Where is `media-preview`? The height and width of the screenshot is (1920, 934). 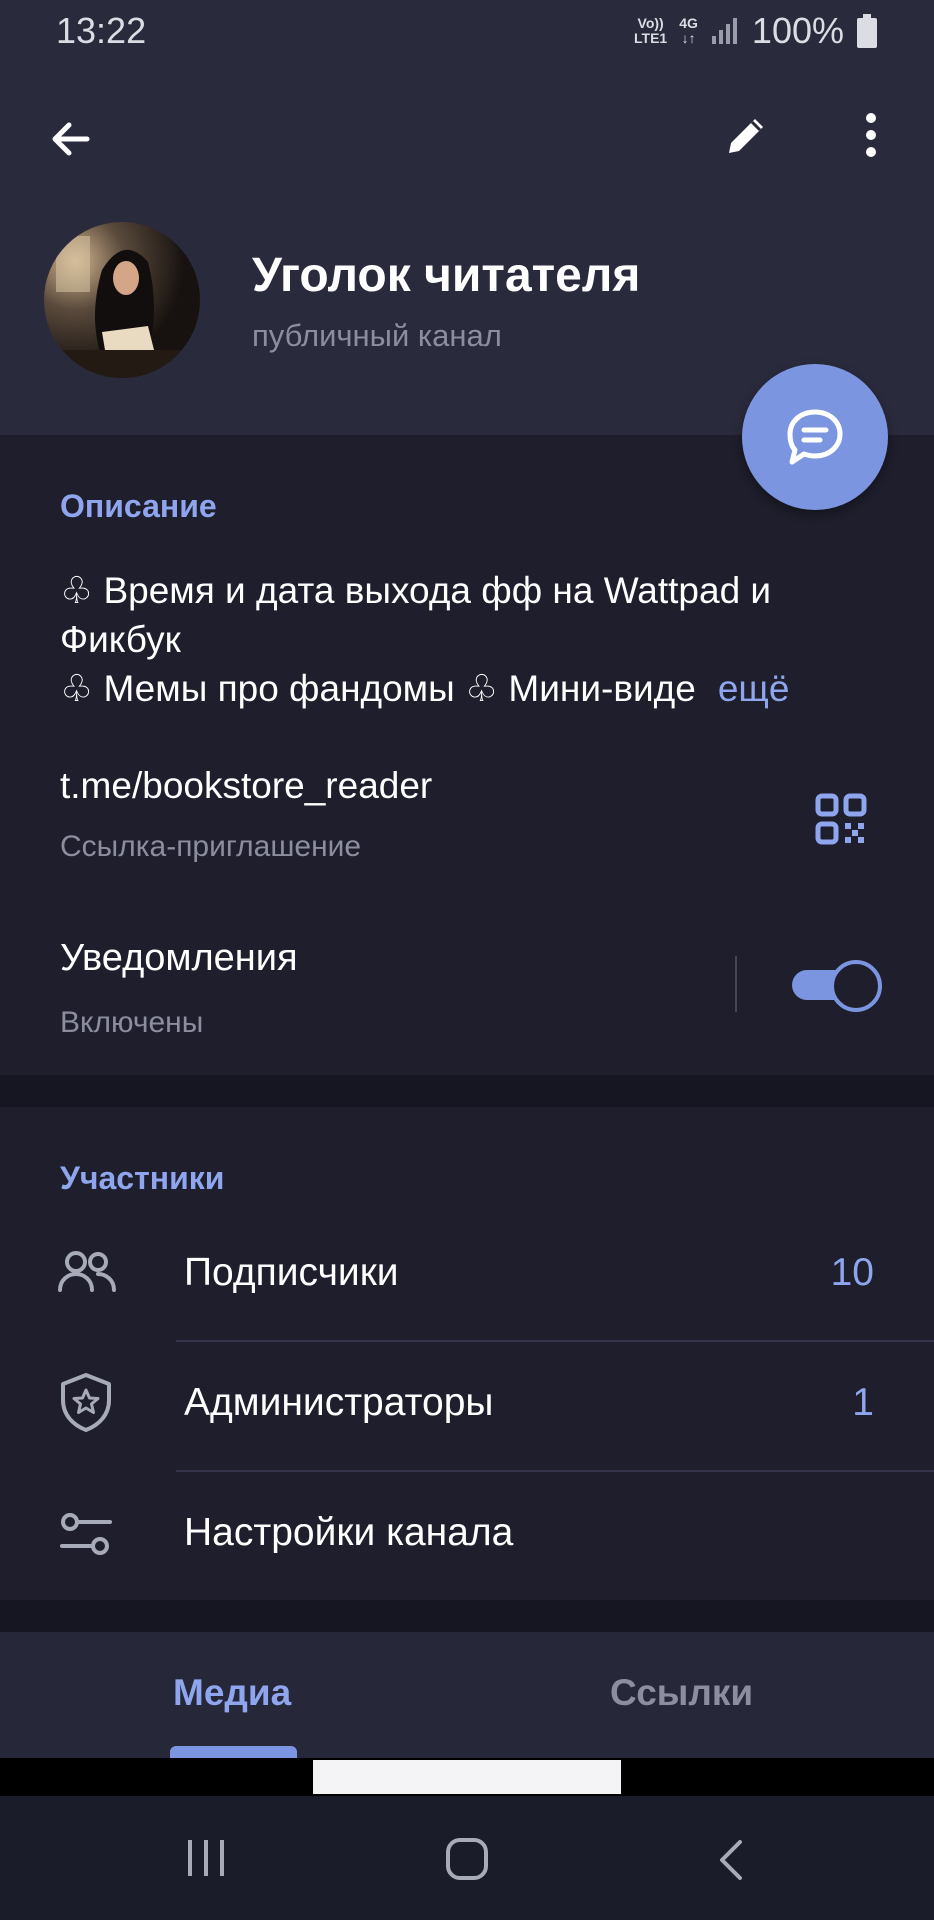
media-preview is located at coordinates (467, 1777).